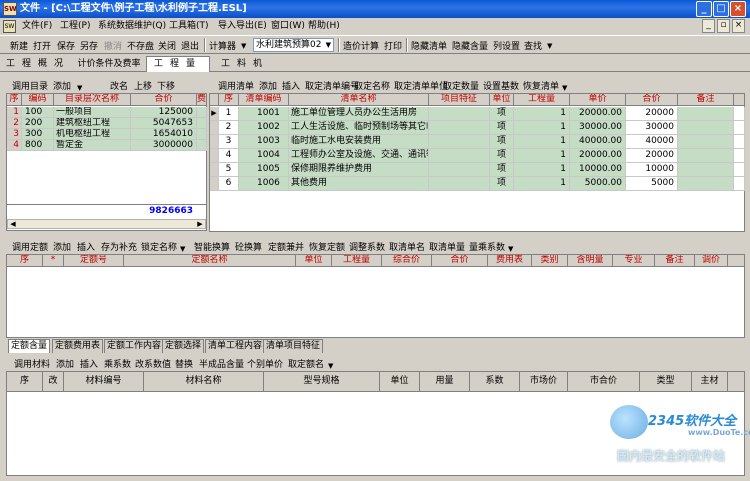  What do you see at coordinates (89, 363) in the screenshot?
I see `insert-material-button: 插入` at bounding box center [89, 363].